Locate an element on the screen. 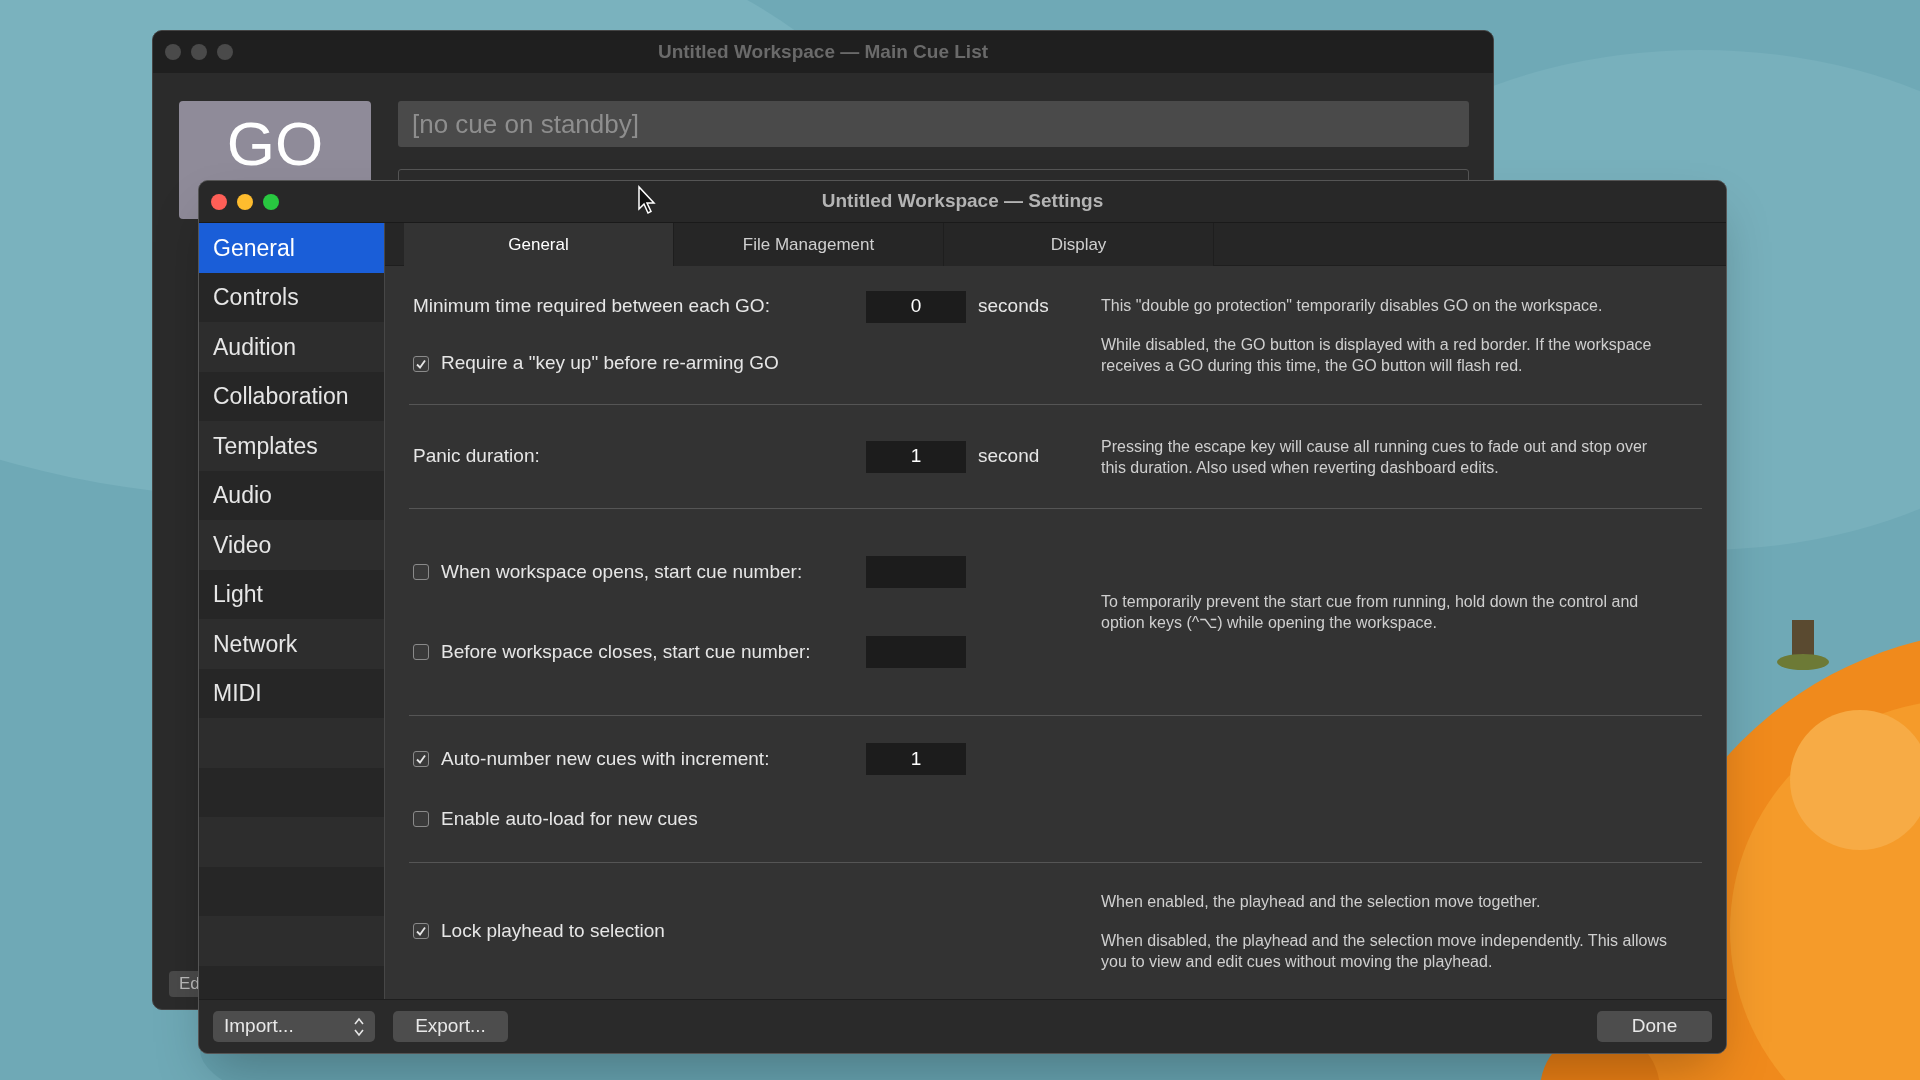 The height and width of the screenshot is (1080, 1920). setting-label: Panic duration: is located at coordinates (477, 456).